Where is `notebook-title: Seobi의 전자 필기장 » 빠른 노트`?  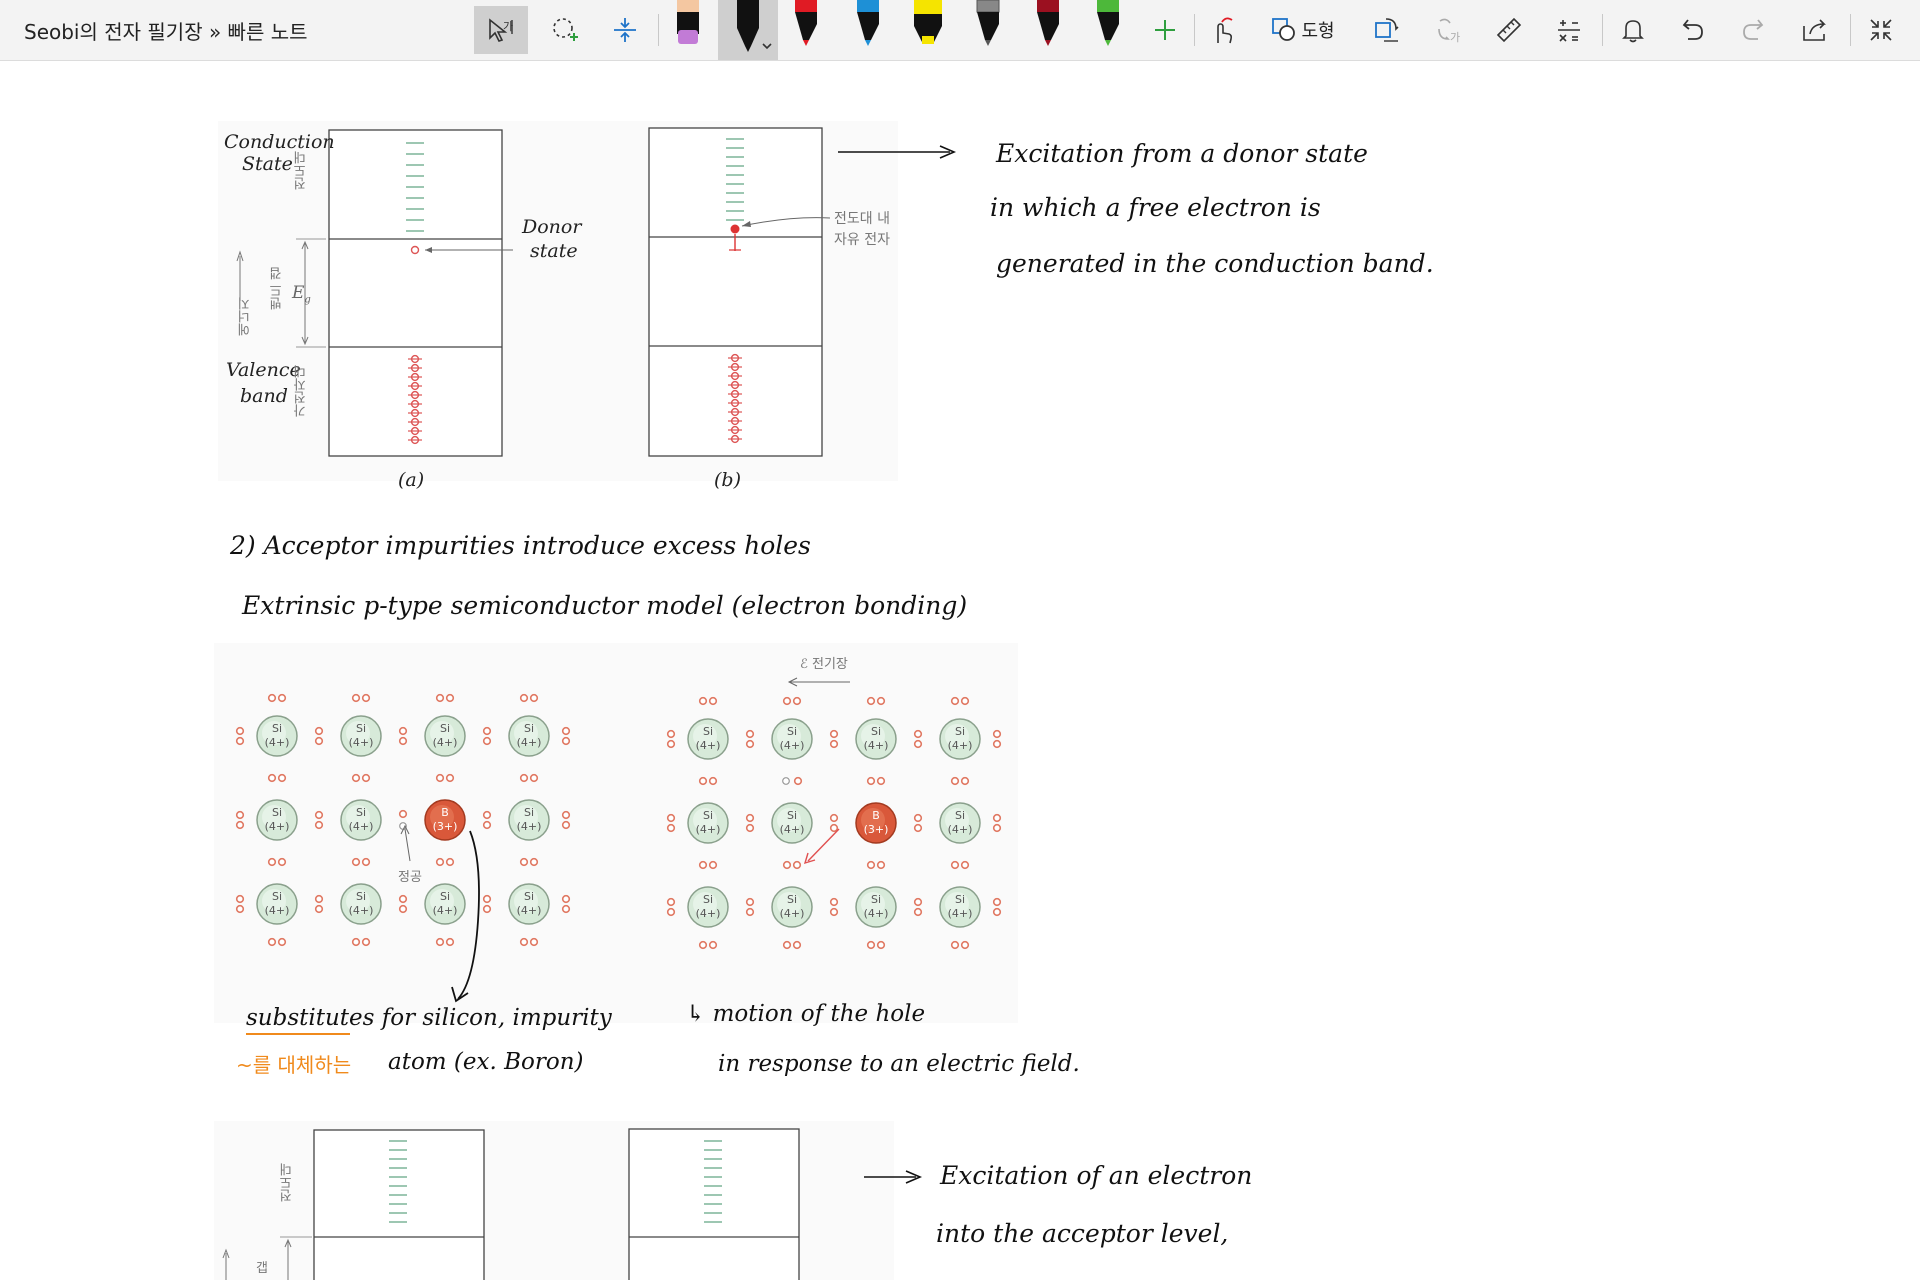
notebook-title: Seobi의 전자 필기장 » 빠른 노트 is located at coordinates (166, 32).